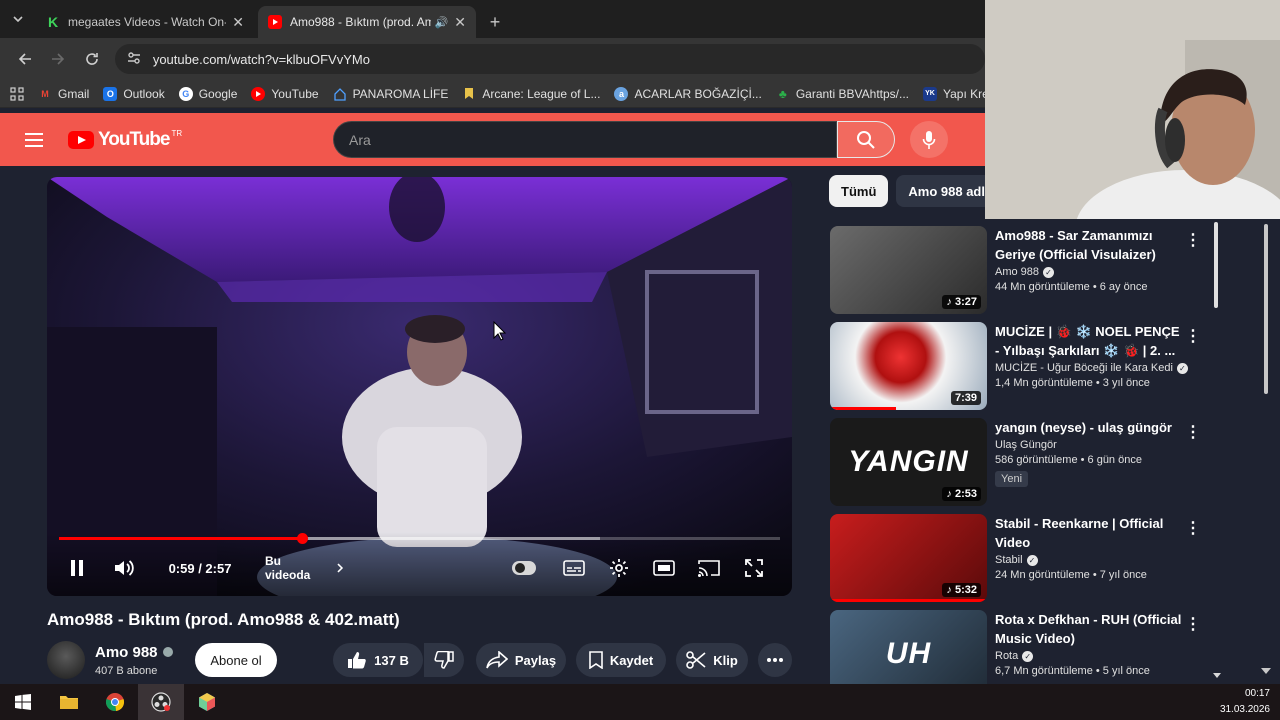 The width and height of the screenshot is (1280, 720). I want to click on back-button, so click(25, 59).